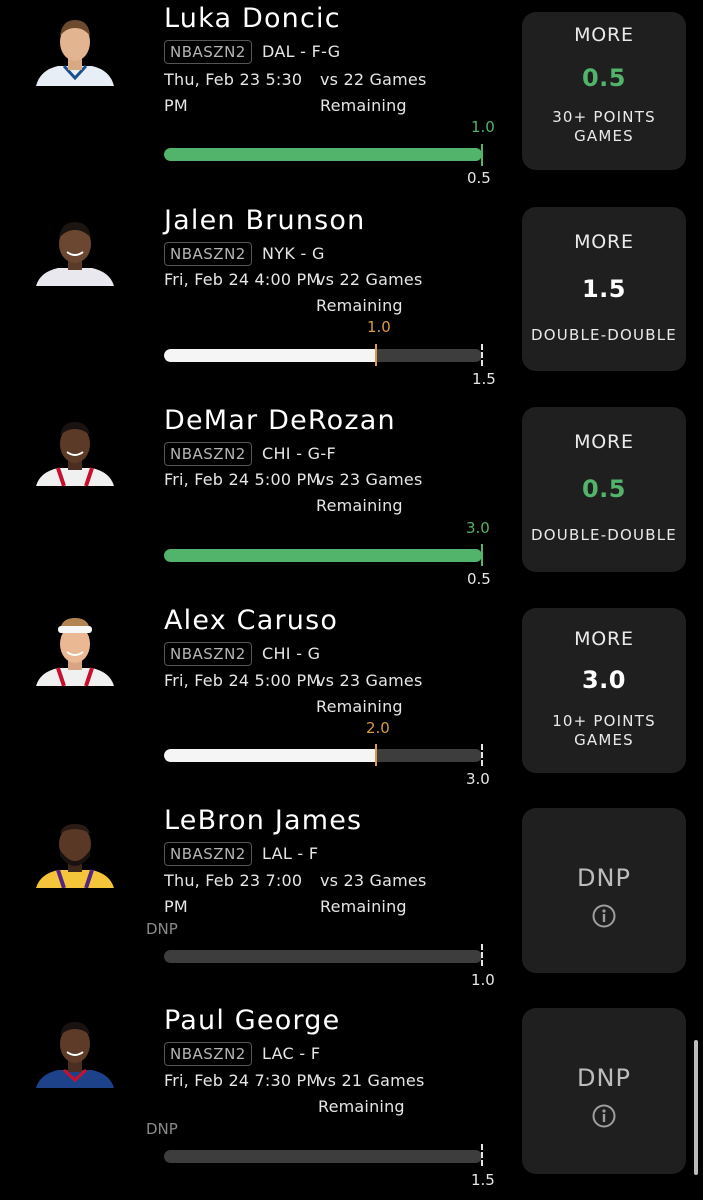 Image resolution: width=703 pixels, height=1200 pixels. Describe the element at coordinates (265, 220) in the screenshot. I see `player-name: Jalen Brunson` at that location.